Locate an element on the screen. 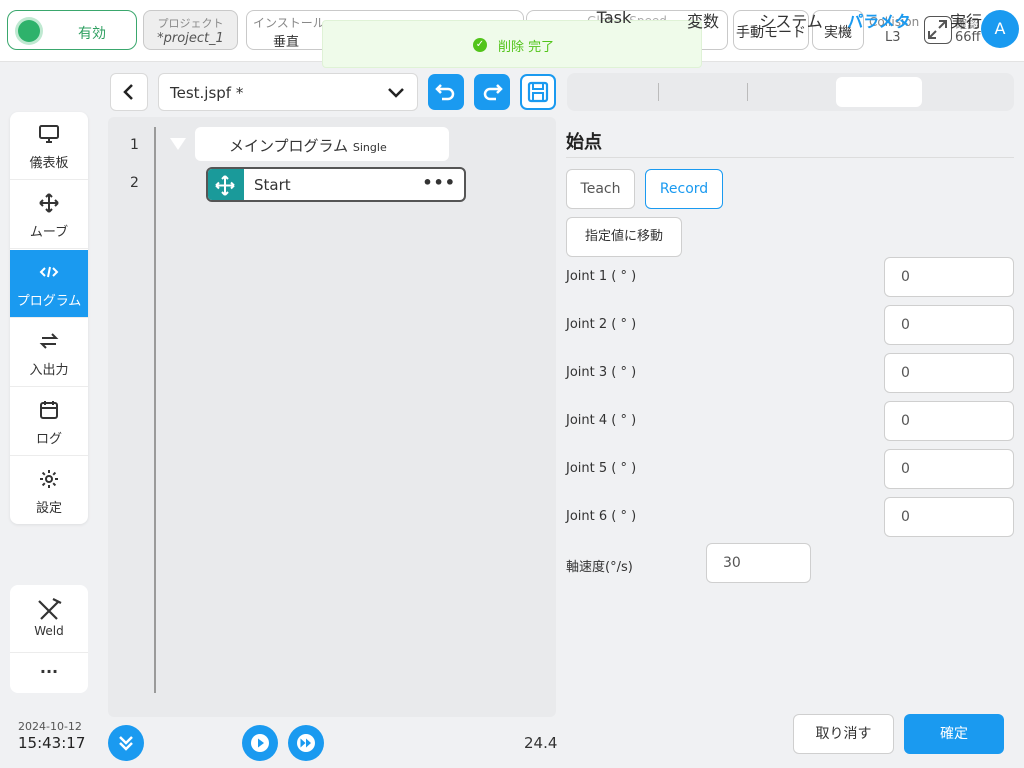 This screenshot has height=768, width=1024. toast-notification: ✓ 削除 完了 is located at coordinates (512, 44).